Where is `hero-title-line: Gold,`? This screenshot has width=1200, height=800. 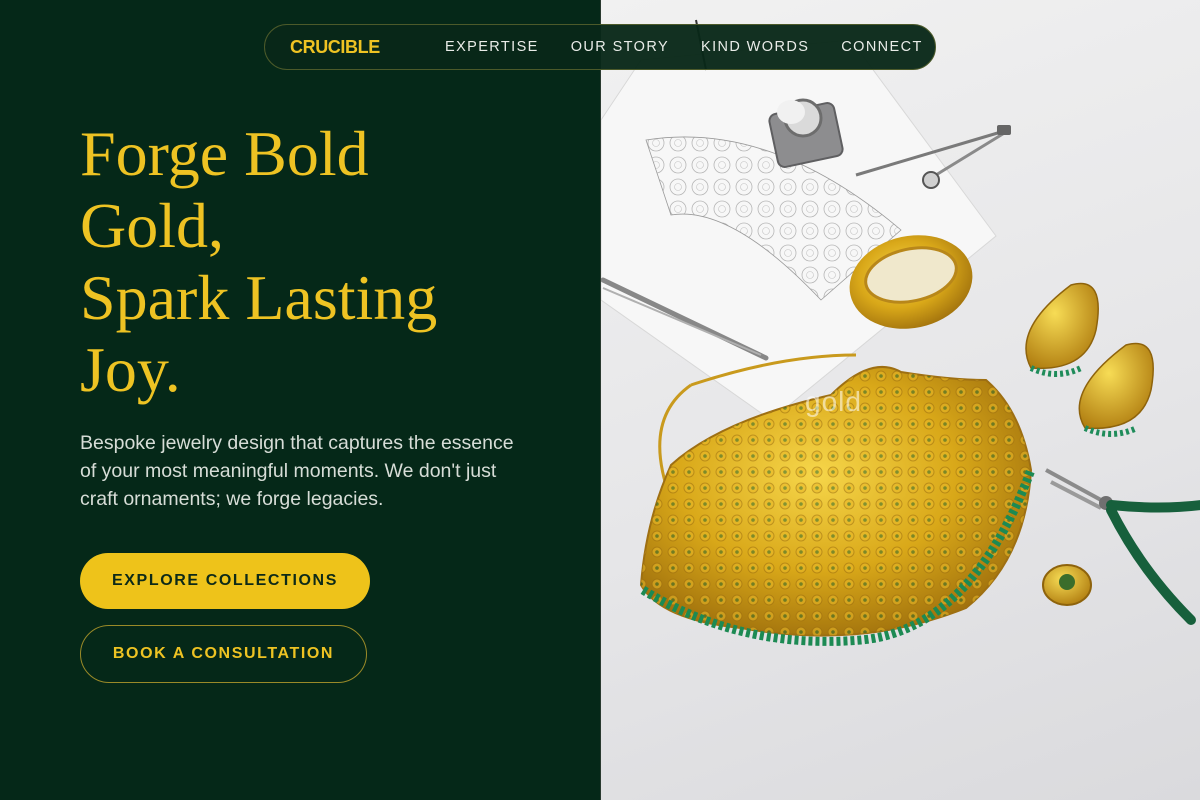 hero-title-line: Gold, is located at coordinates (152, 225).